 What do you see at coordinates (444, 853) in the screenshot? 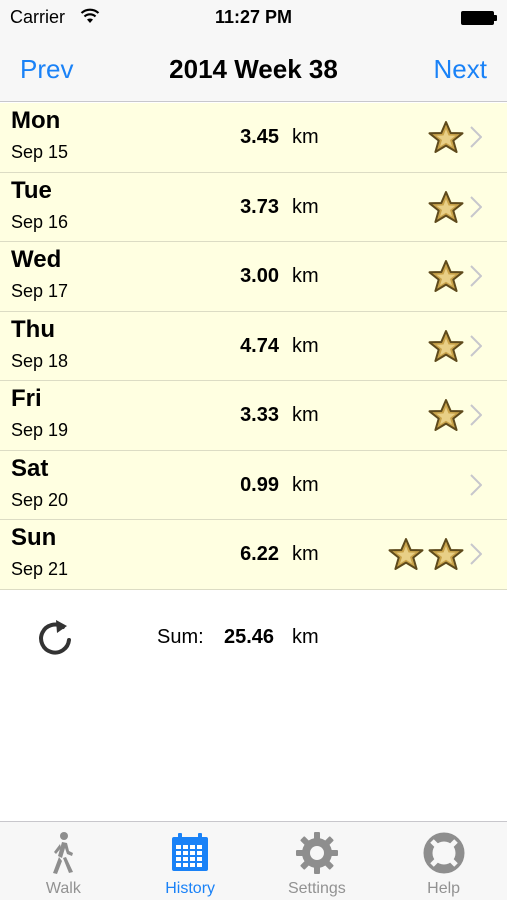
I see `lifebuoy-icon` at bounding box center [444, 853].